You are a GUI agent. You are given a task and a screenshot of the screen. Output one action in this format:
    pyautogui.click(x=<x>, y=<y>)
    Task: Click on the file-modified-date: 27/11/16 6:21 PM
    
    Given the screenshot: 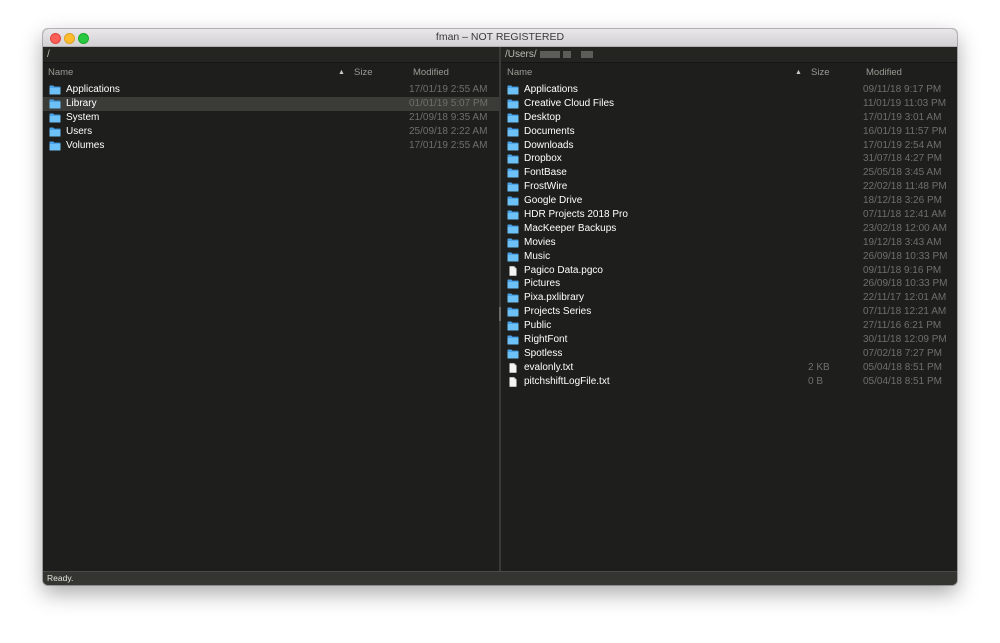 What is the action you would take?
    pyautogui.click(x=902, y=326)
    